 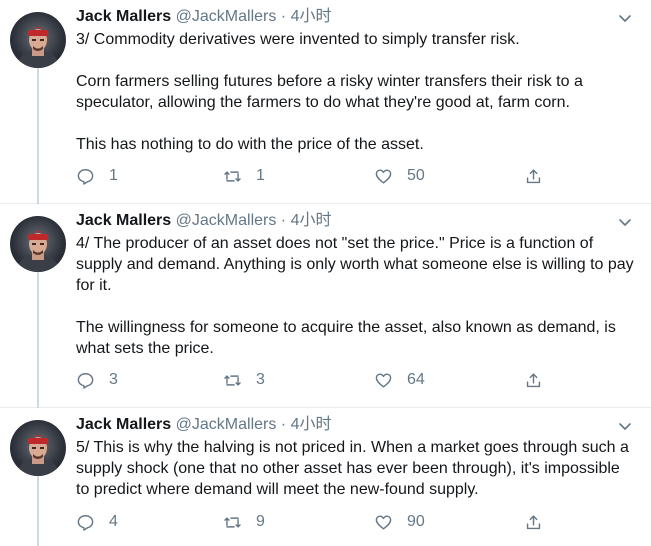 I want to click on reply-button: 1, so click(x=97, y=176).